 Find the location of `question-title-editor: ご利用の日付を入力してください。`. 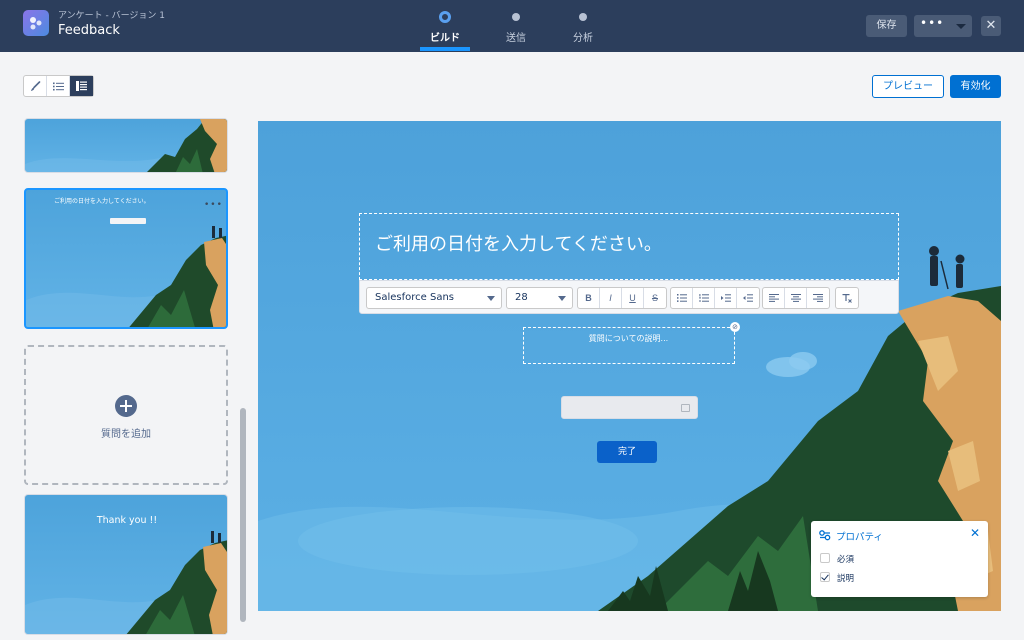

question-title-editor: ご利用の日付を入力してください。 is located at coordinates (629, 246).